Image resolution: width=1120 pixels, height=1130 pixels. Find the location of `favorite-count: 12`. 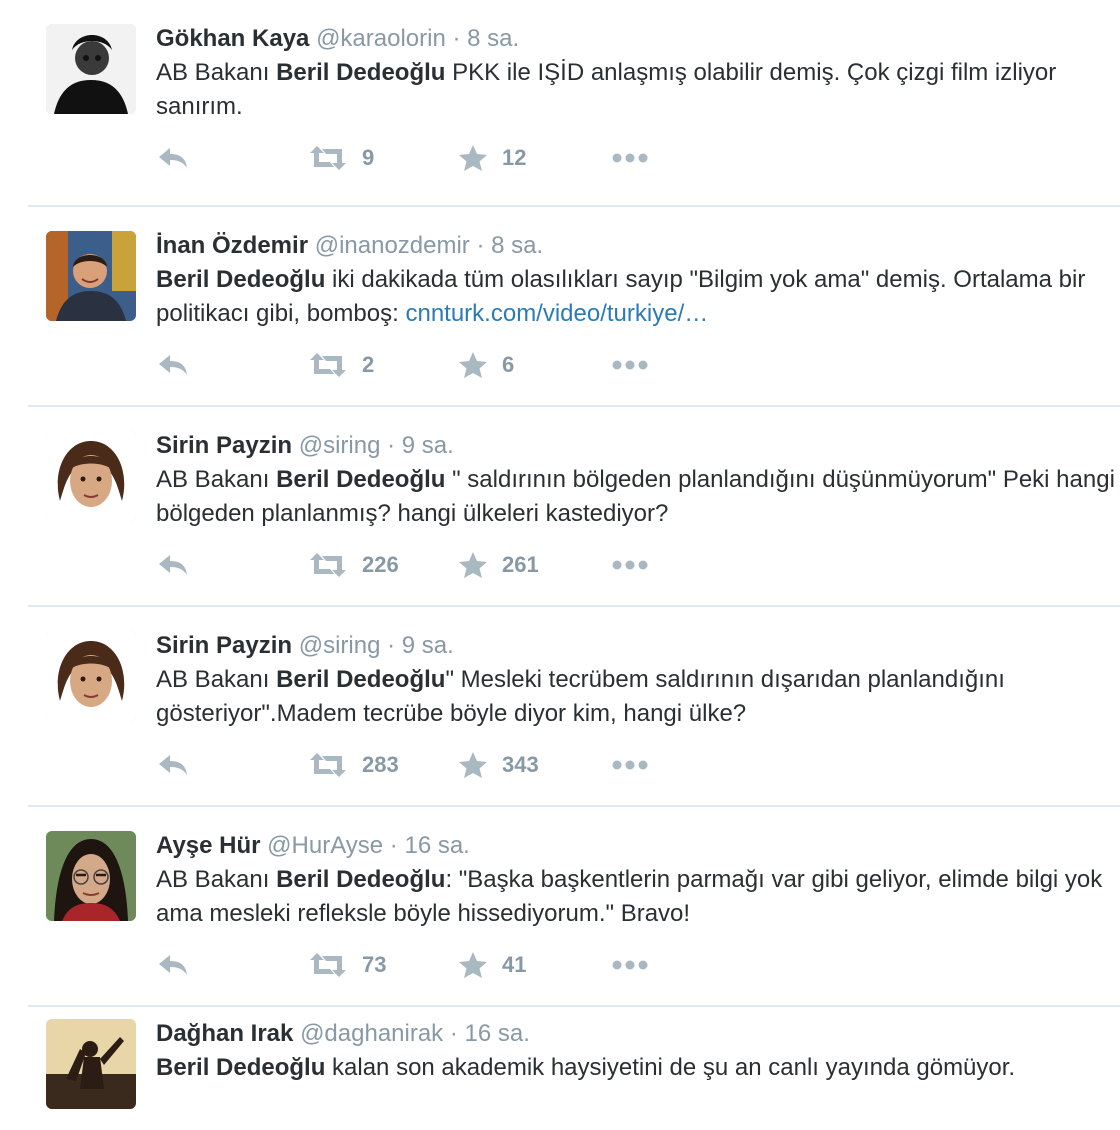

favorite-count: 12 is located at coordinates (514, 157).